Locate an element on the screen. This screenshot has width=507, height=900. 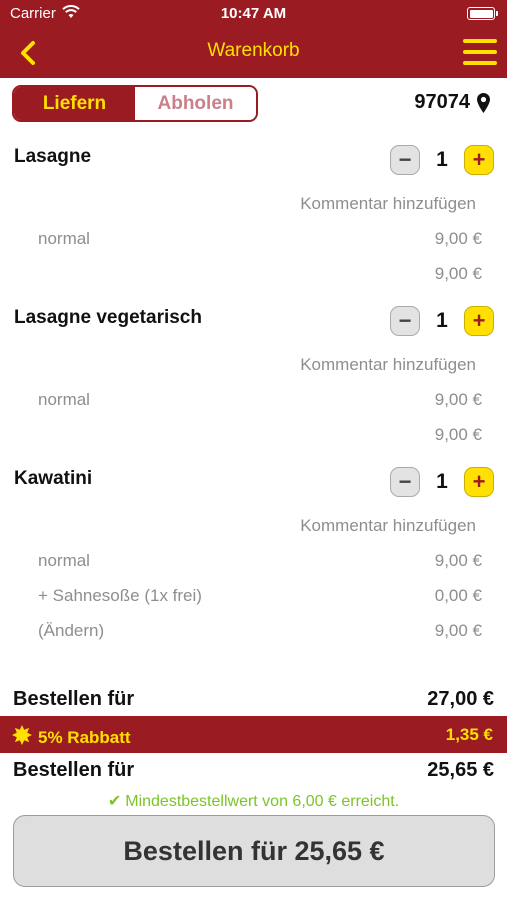
discount-badge-icon is located at coordinates (22, 737).